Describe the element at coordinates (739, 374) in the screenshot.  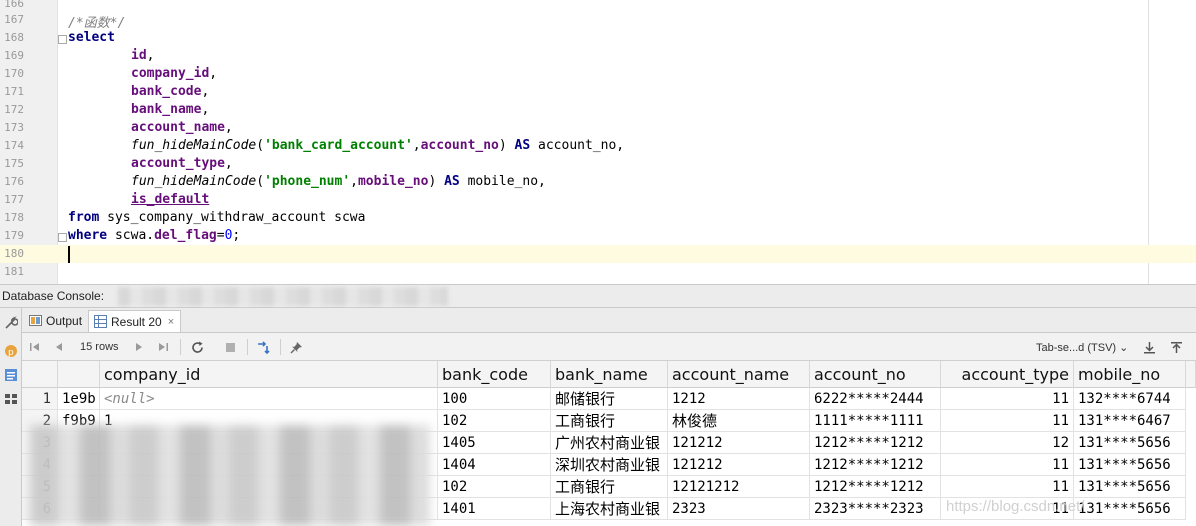
I see `column-header-account-name: account_name` at that location.